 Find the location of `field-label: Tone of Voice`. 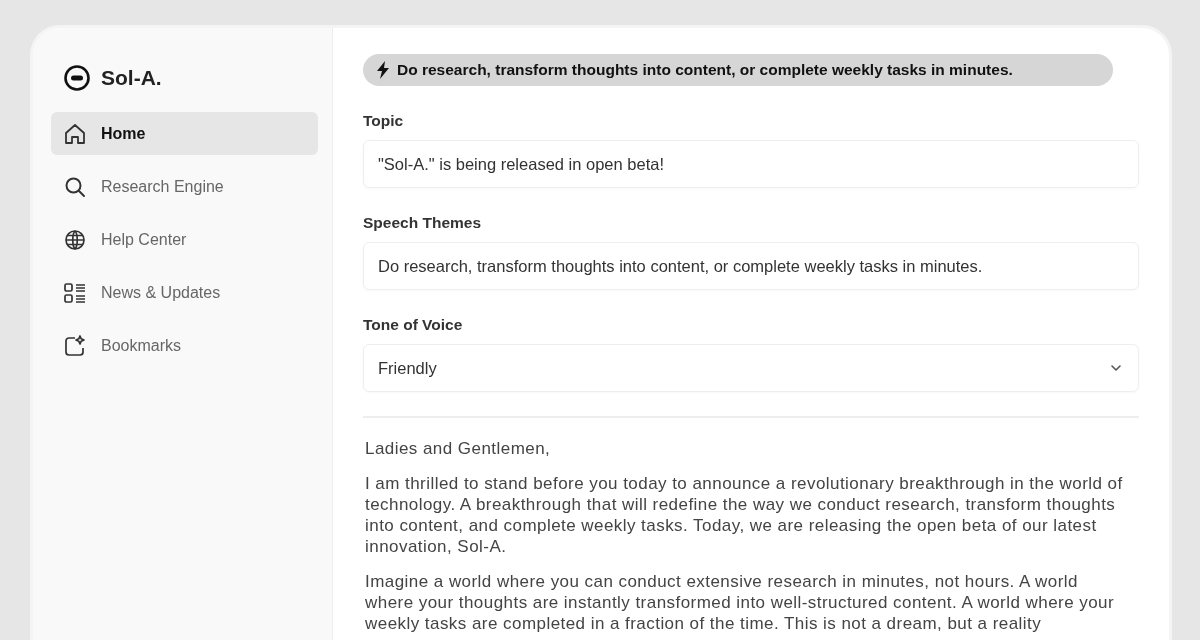

field-label: Tone of Voice is located at coordinates (413, 325).